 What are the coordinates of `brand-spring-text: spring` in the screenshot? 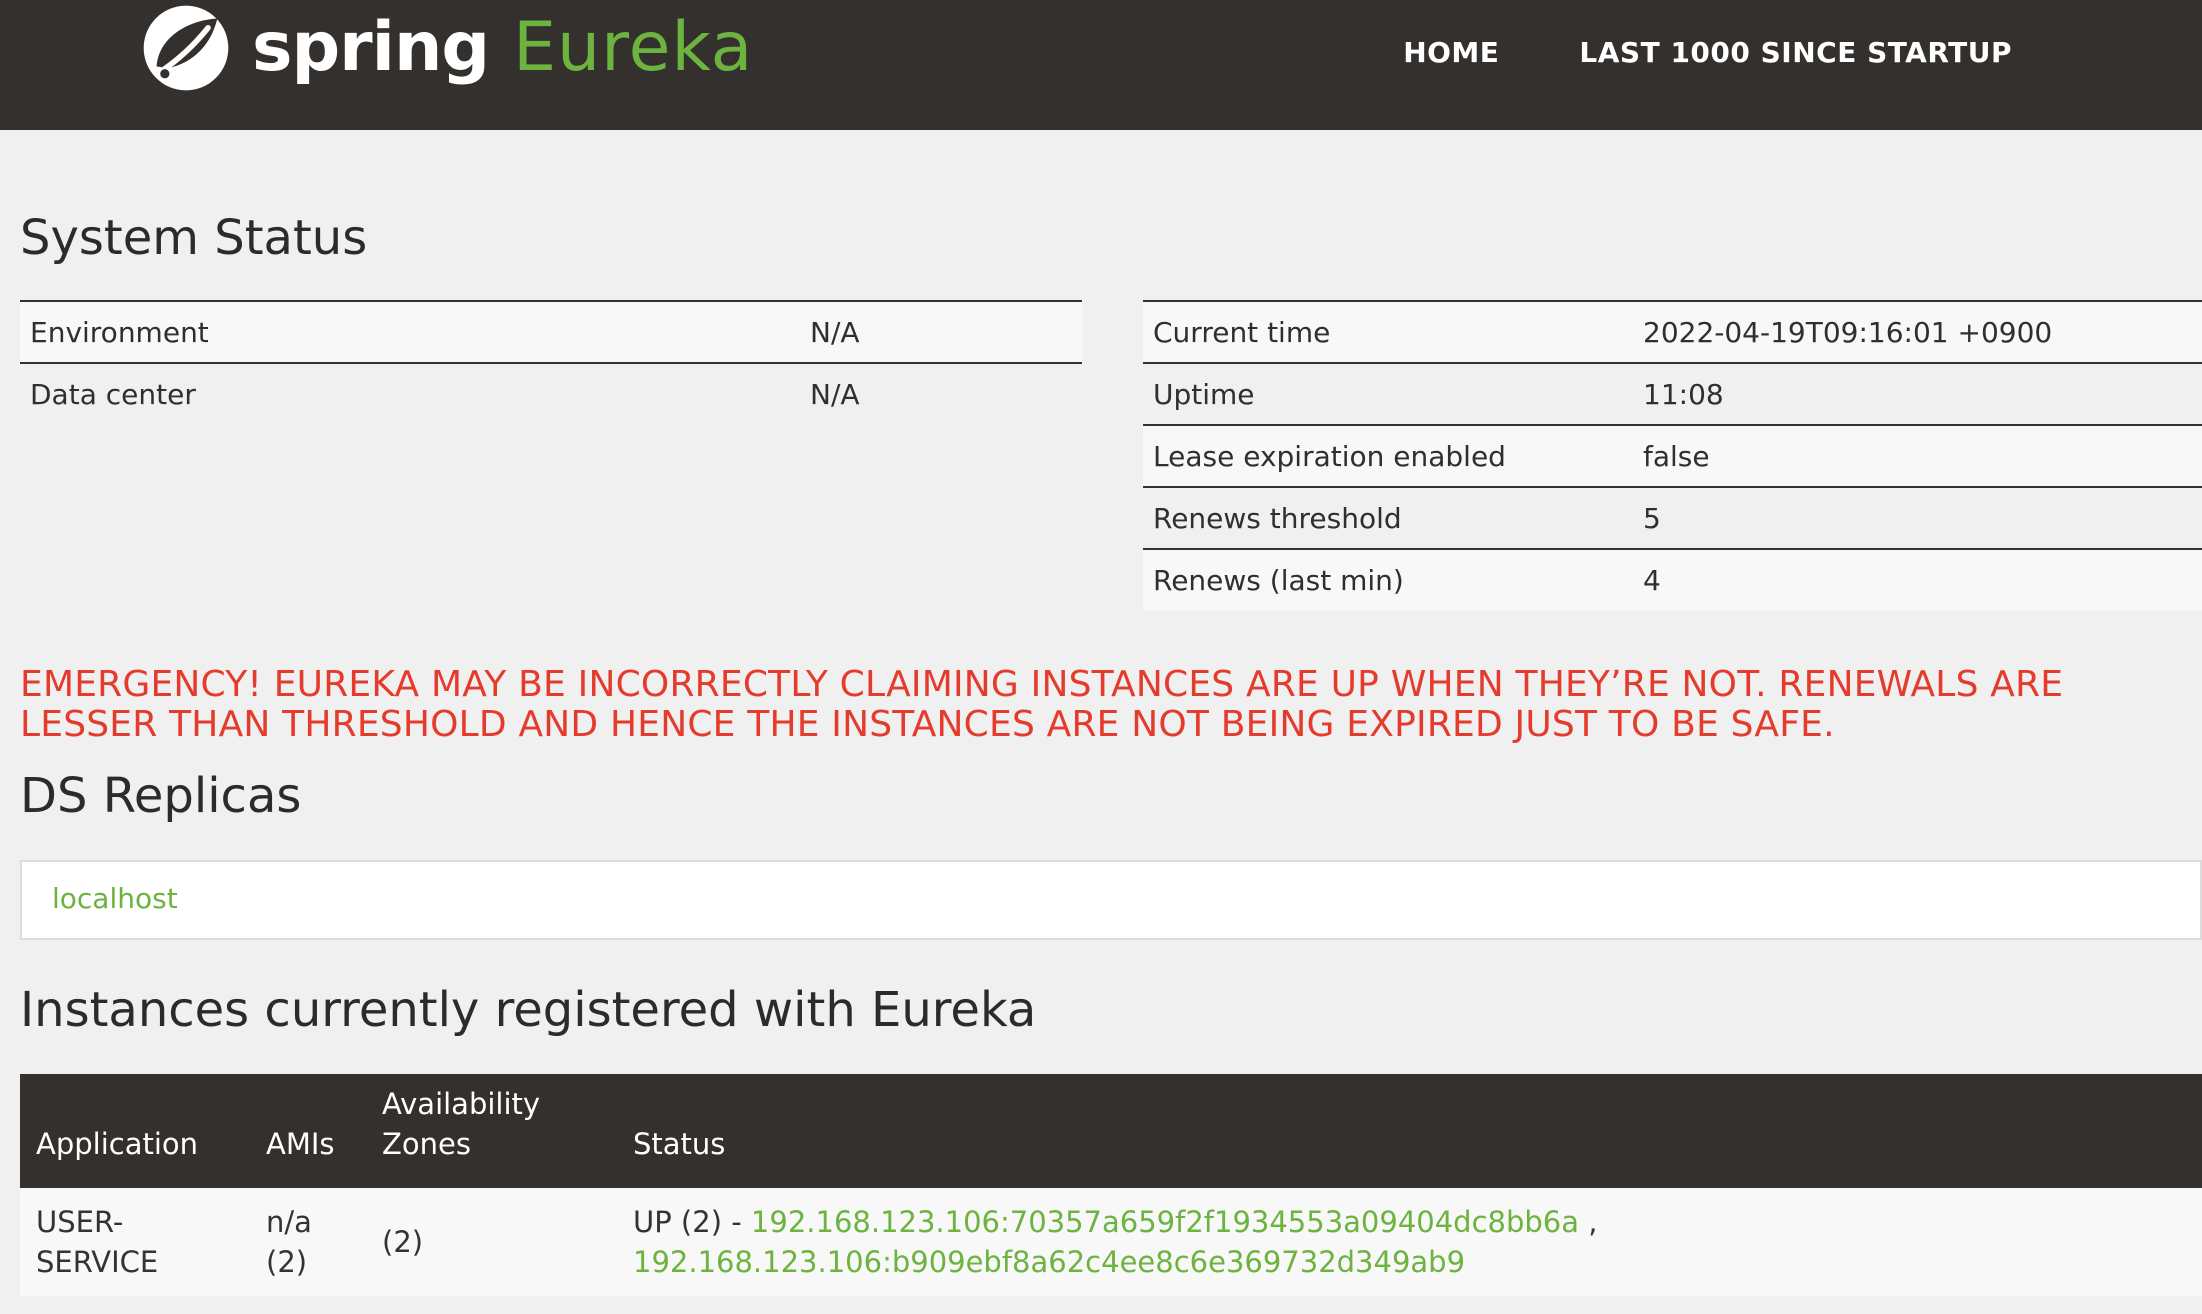 It's located at (371, 47).